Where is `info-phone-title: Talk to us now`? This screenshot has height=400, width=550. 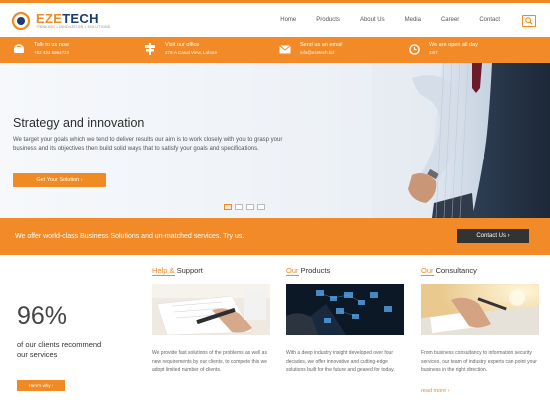
info-phone-title: Talk to us now is located at coordinates (51, 45).